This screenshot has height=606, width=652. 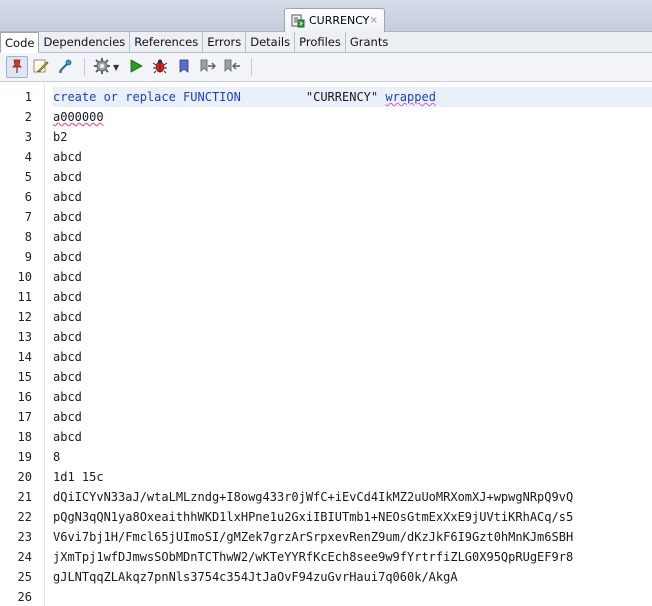 I want to click on line-number: 21, so click(x=24, y=497).